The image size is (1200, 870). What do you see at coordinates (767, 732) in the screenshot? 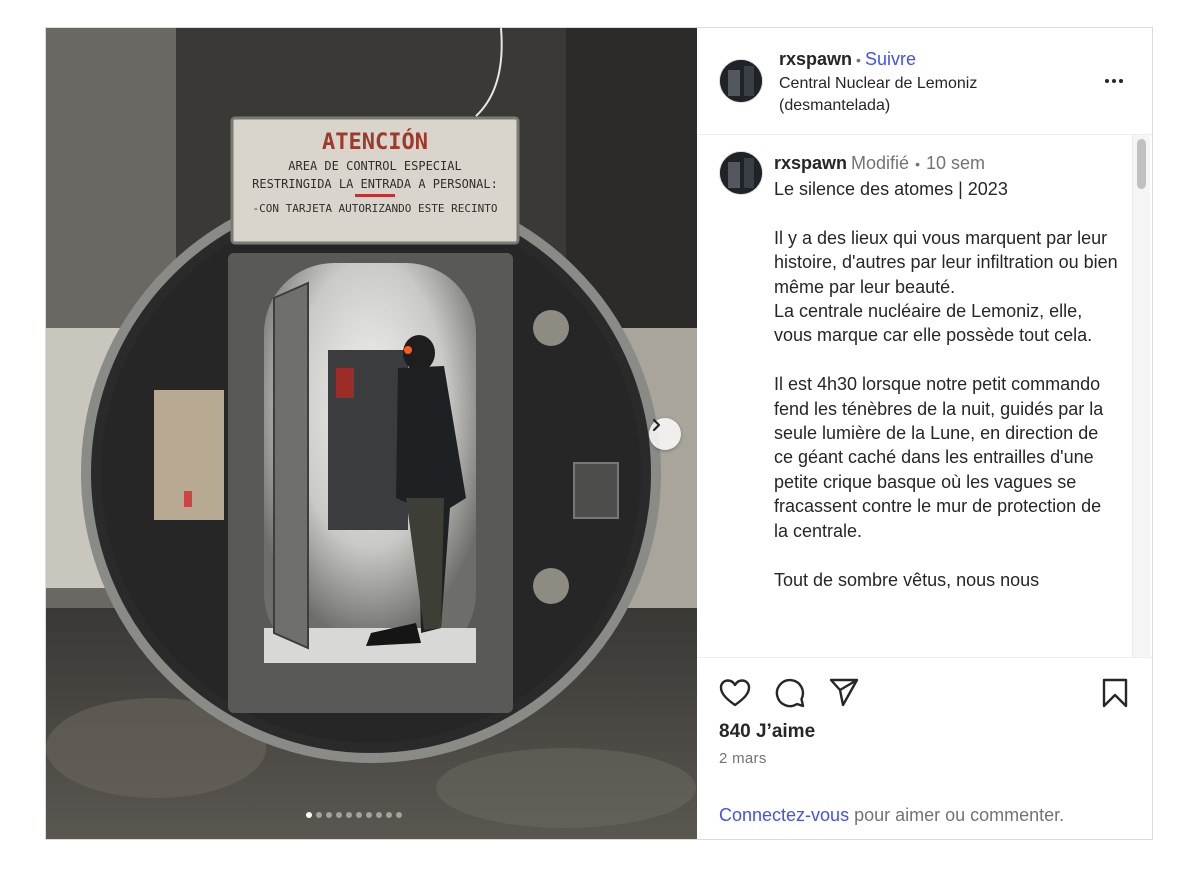
I see `likes-count: 840 J’aime` at bounding box center [767, 732].